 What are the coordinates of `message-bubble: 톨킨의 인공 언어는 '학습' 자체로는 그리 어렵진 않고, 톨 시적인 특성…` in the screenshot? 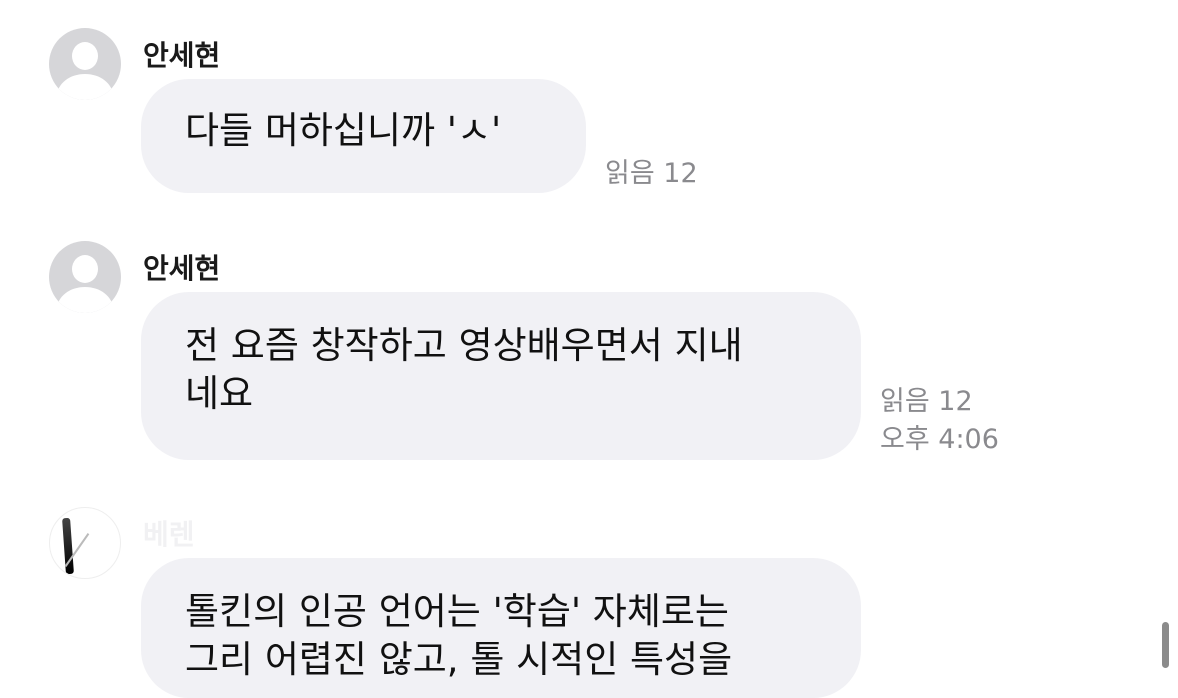 It's located at (501, 628).